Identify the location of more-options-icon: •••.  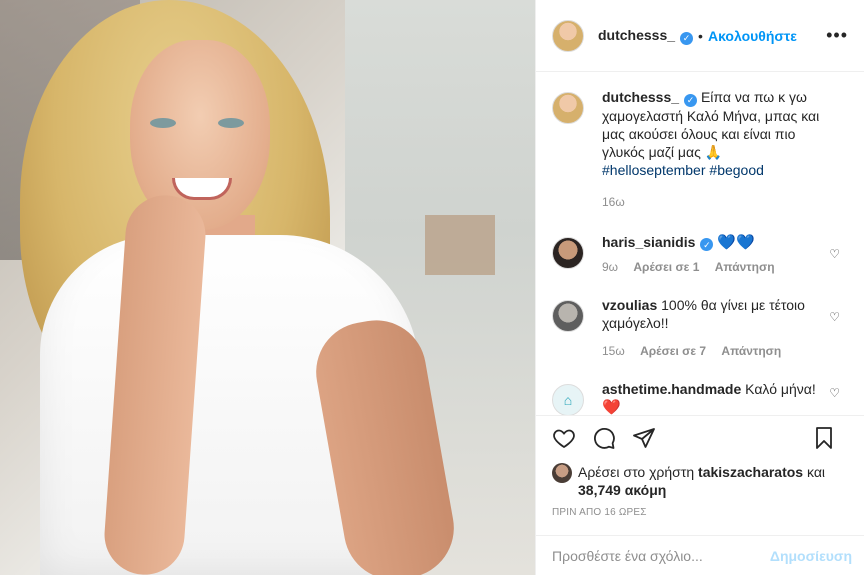
(837, 35).